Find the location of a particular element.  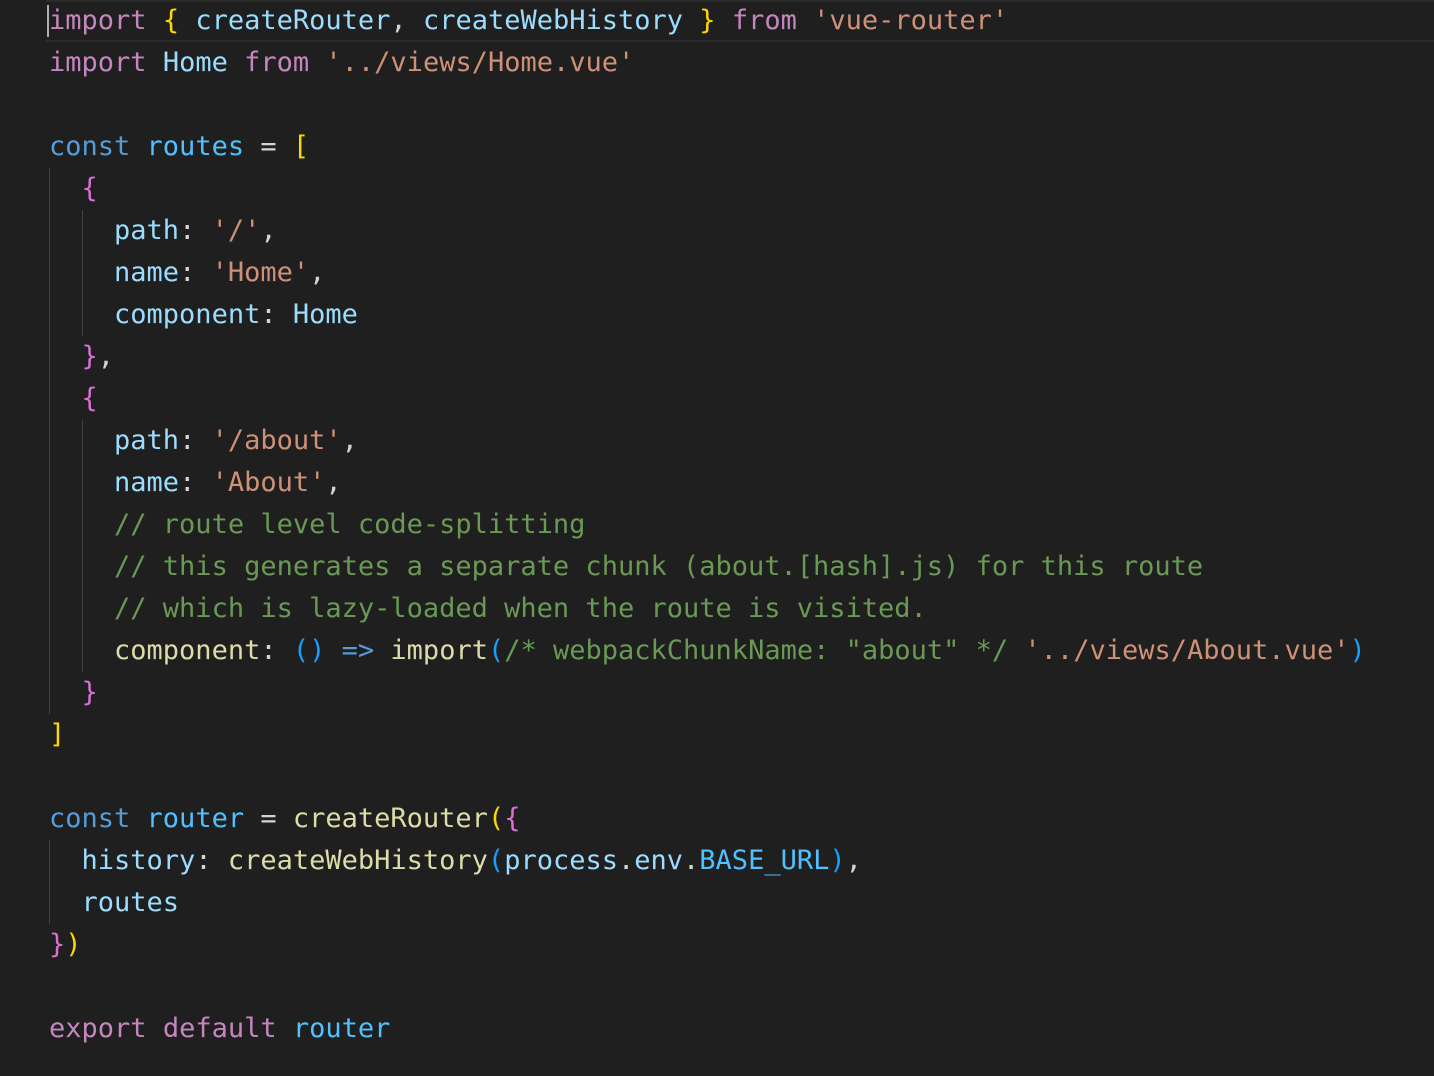

code-token: env is located at coordinates (659, 860).